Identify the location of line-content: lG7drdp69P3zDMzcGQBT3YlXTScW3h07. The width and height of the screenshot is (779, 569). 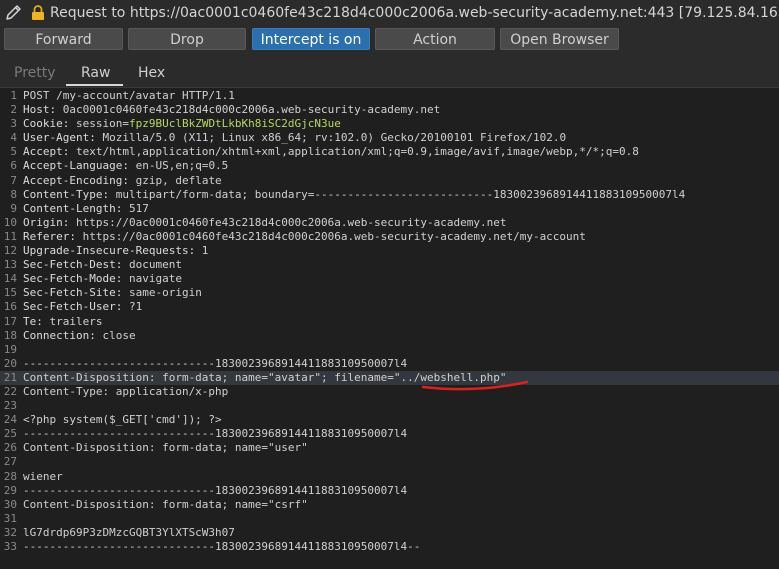
(129, 533).